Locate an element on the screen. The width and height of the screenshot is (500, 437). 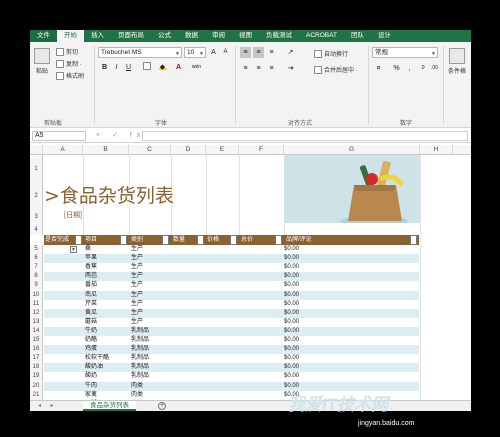
row-header-3: 3 is located at coordinates (36, 217).